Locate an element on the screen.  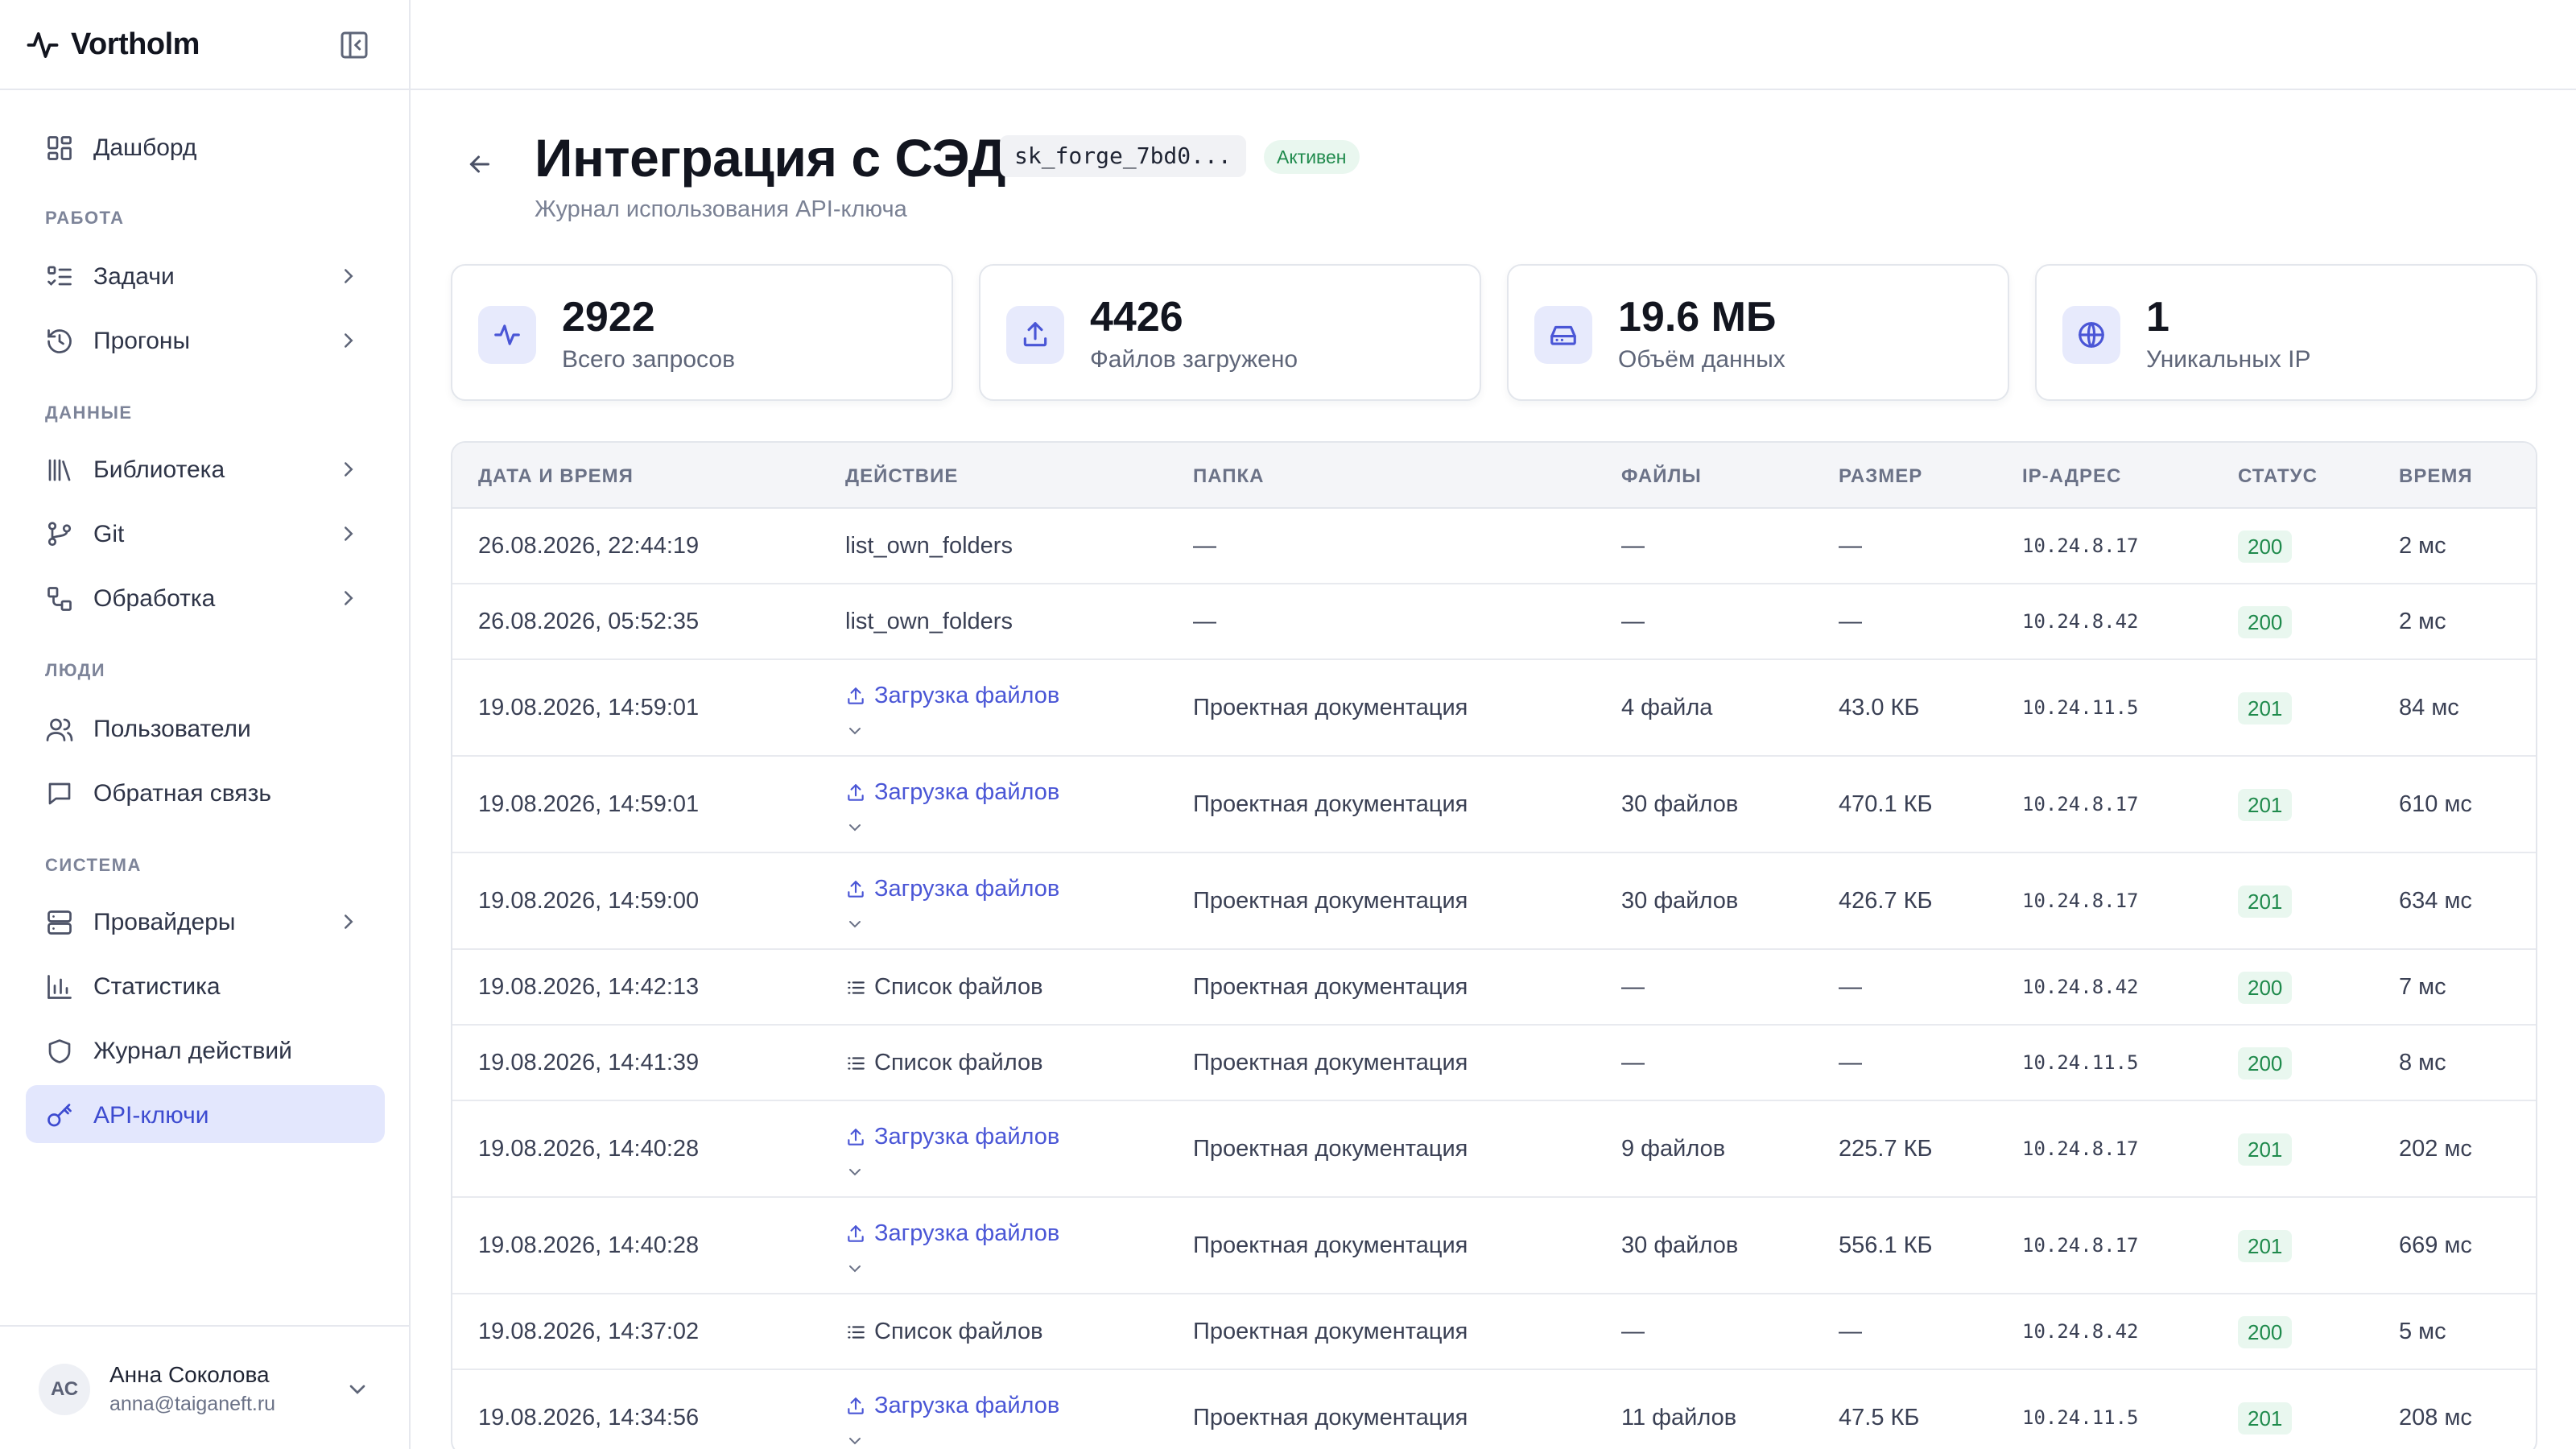
sidebar-item-processing: Обработка is located at coordinates (205, 597).